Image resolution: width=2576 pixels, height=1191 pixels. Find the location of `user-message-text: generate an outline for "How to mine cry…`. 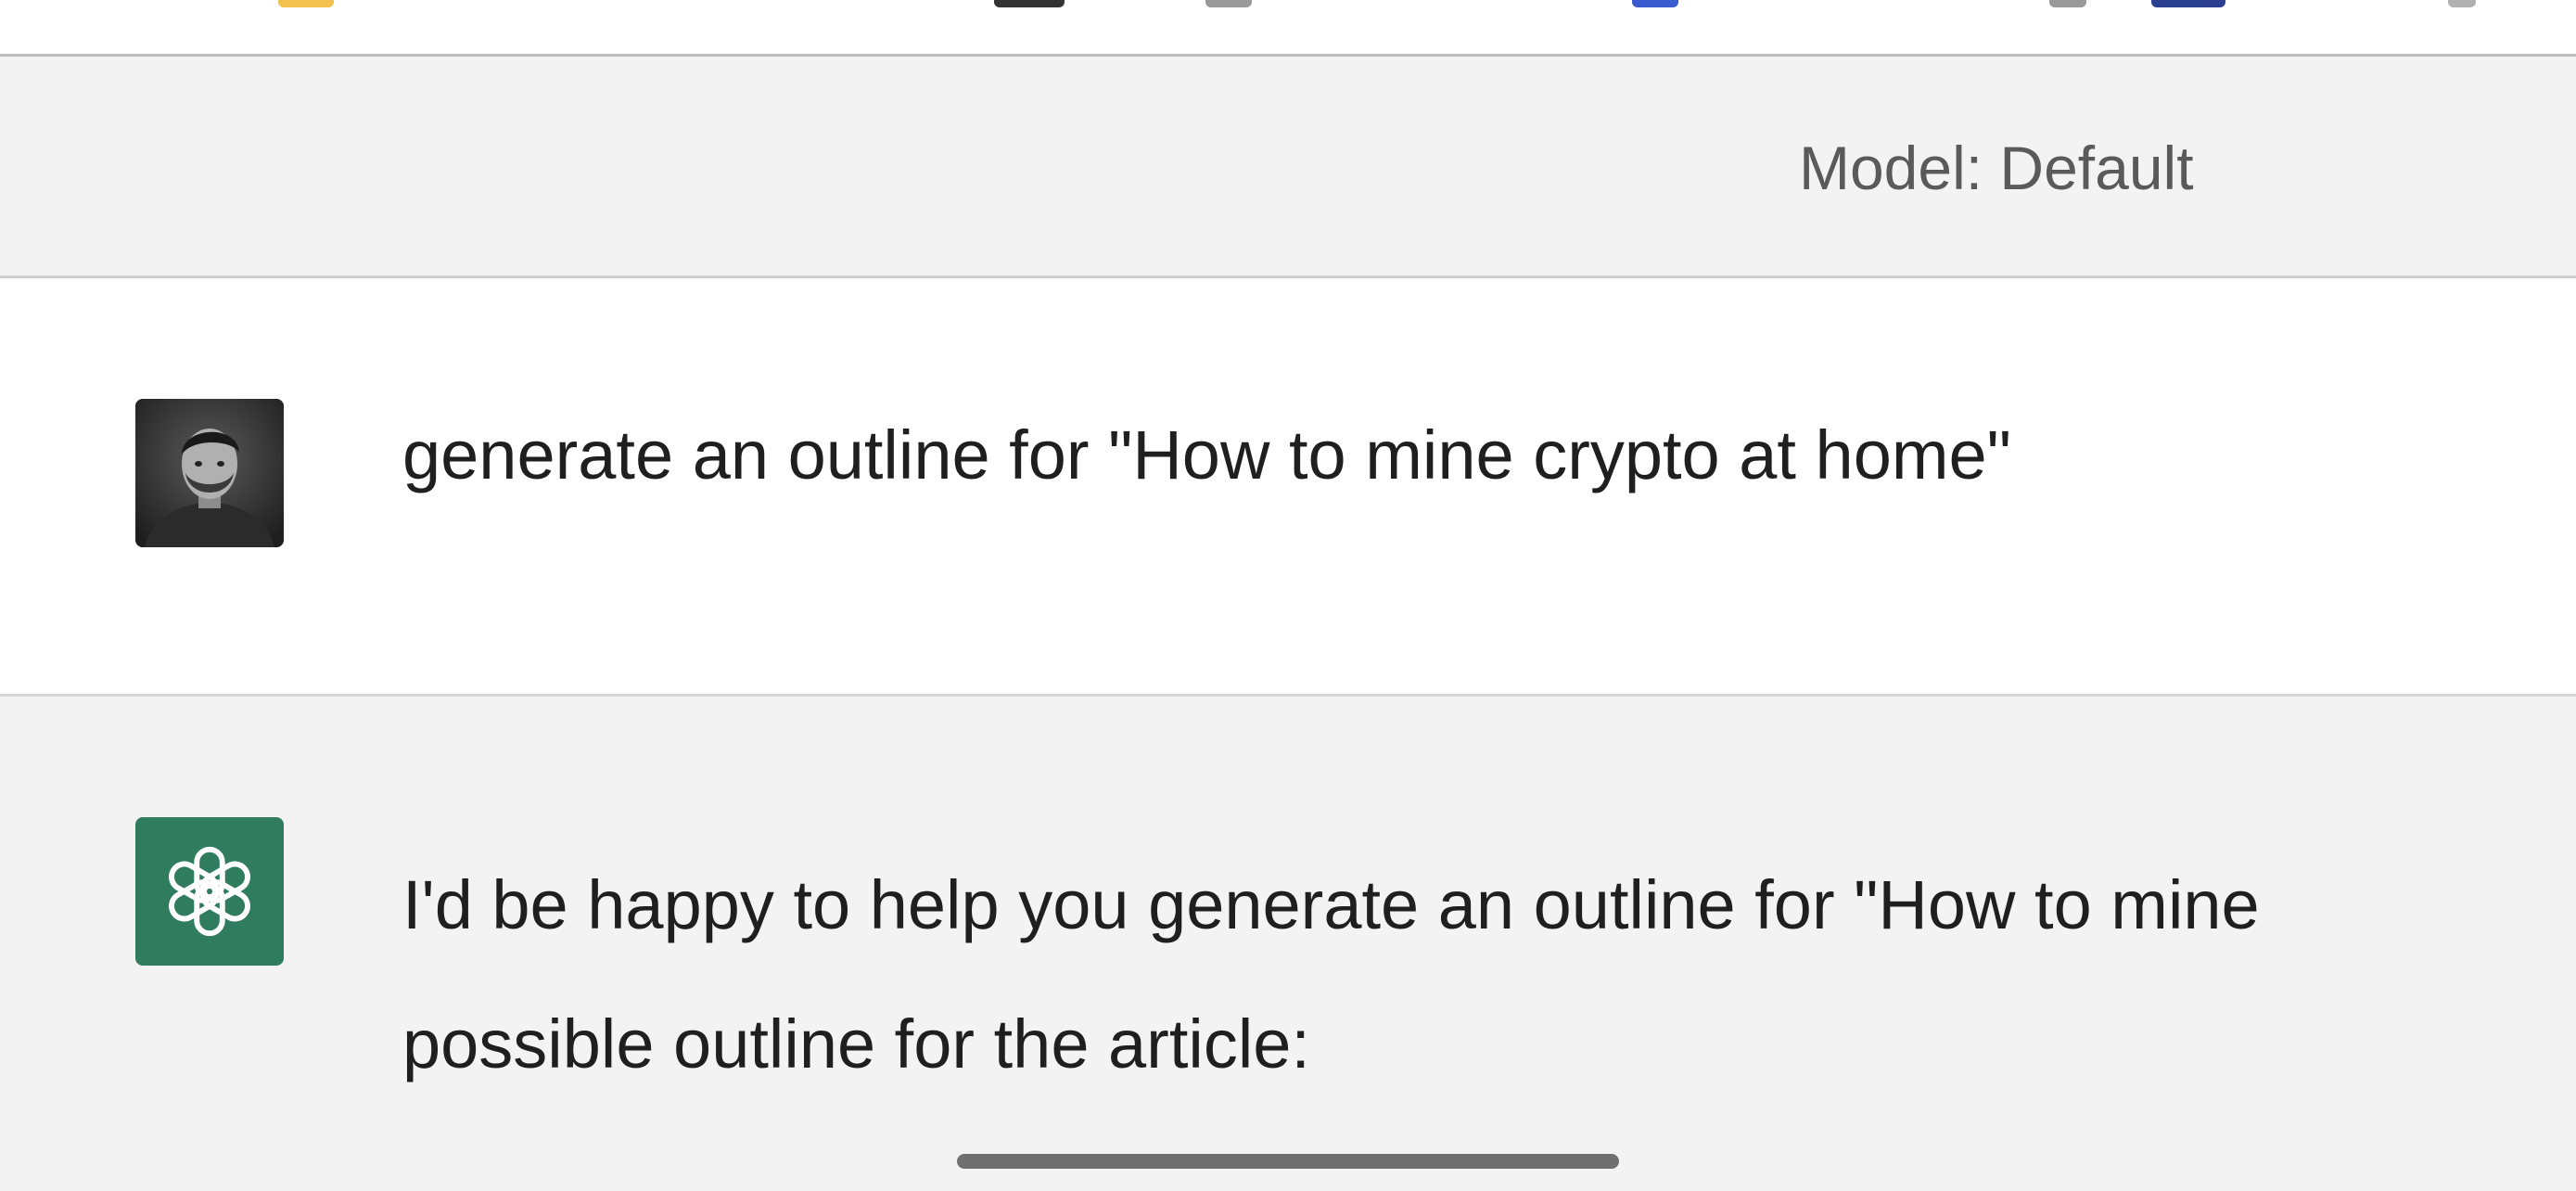

user-message-text: generate an outline for "How to mine cry… is located at coordinates (1206, 454).